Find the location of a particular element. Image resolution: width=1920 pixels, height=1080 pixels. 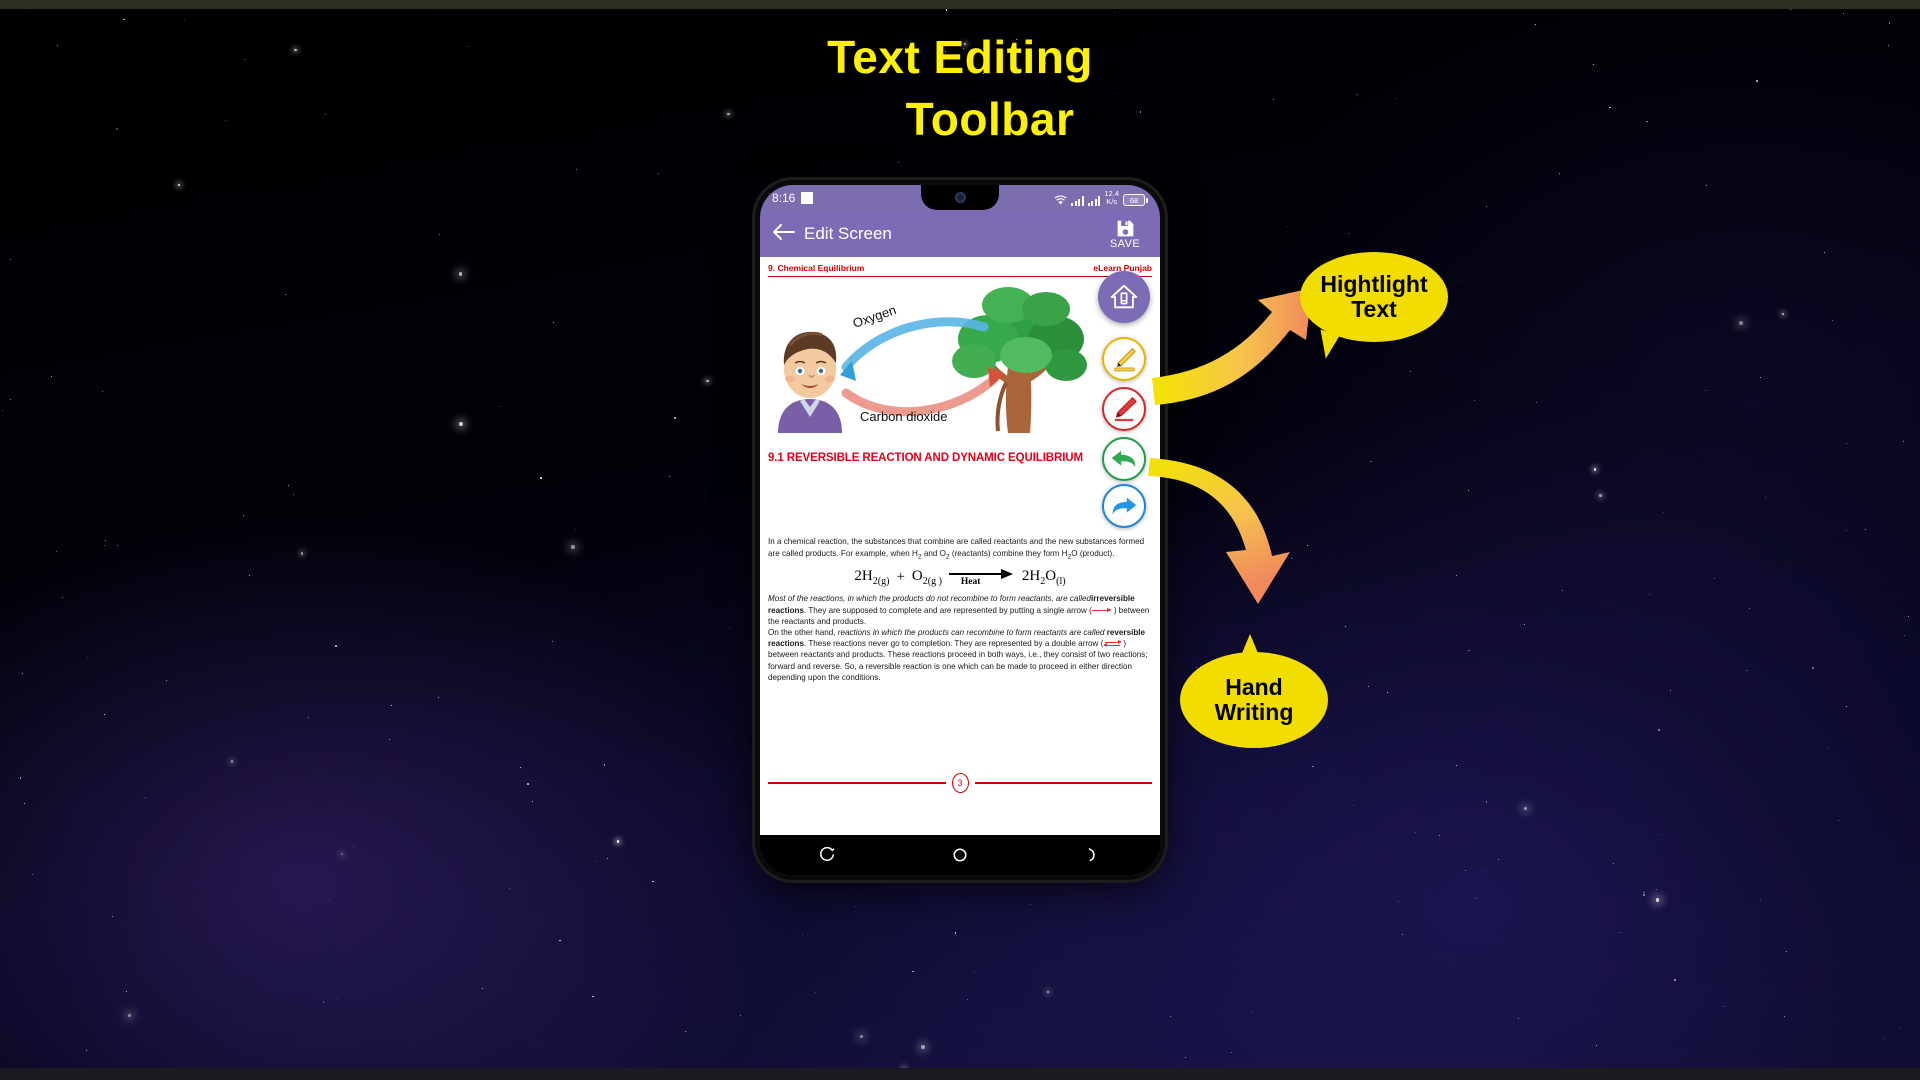

battery-icon: 68 is located at coordinates (1135, 200).